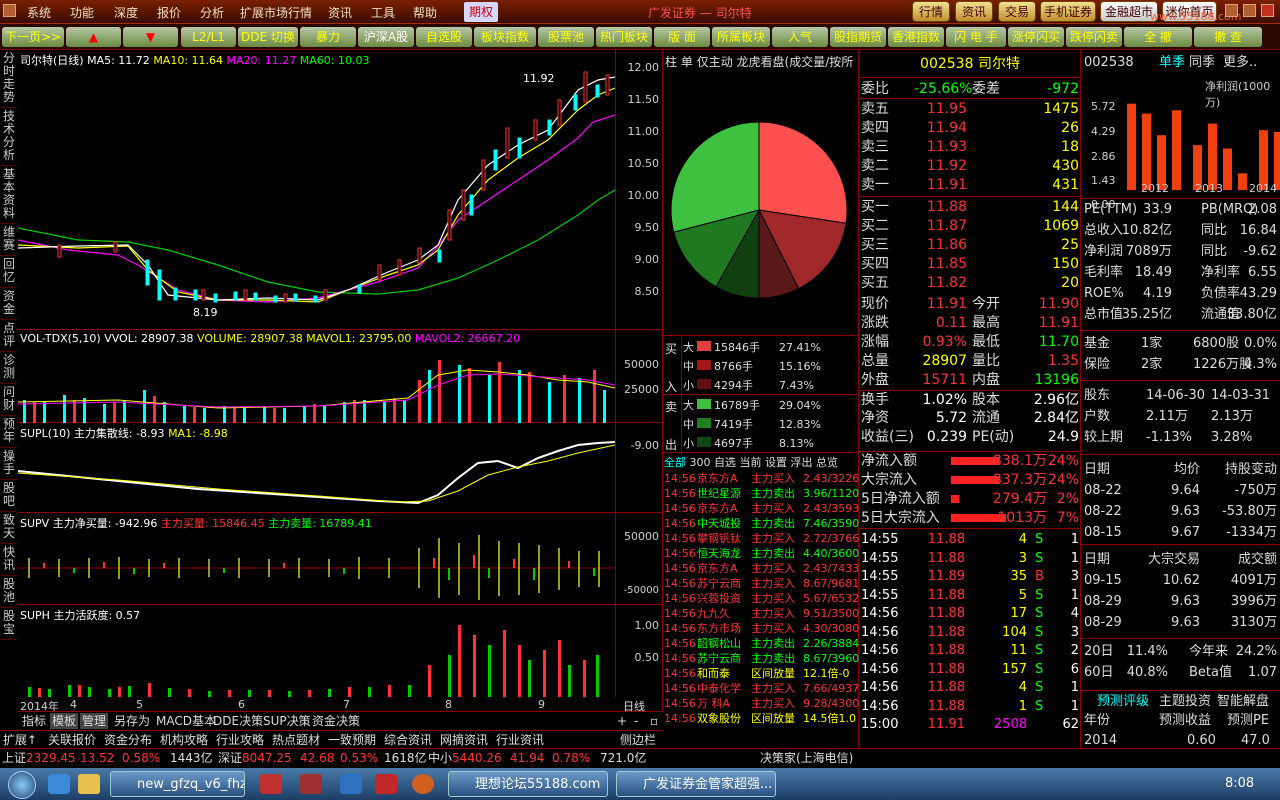 The height and width of the screenshot is (800, 1280). What do you see at coordinates (827, 462) in the screenshot?
I see `subtab-overview: 总览` at bounding box center [827, 462].